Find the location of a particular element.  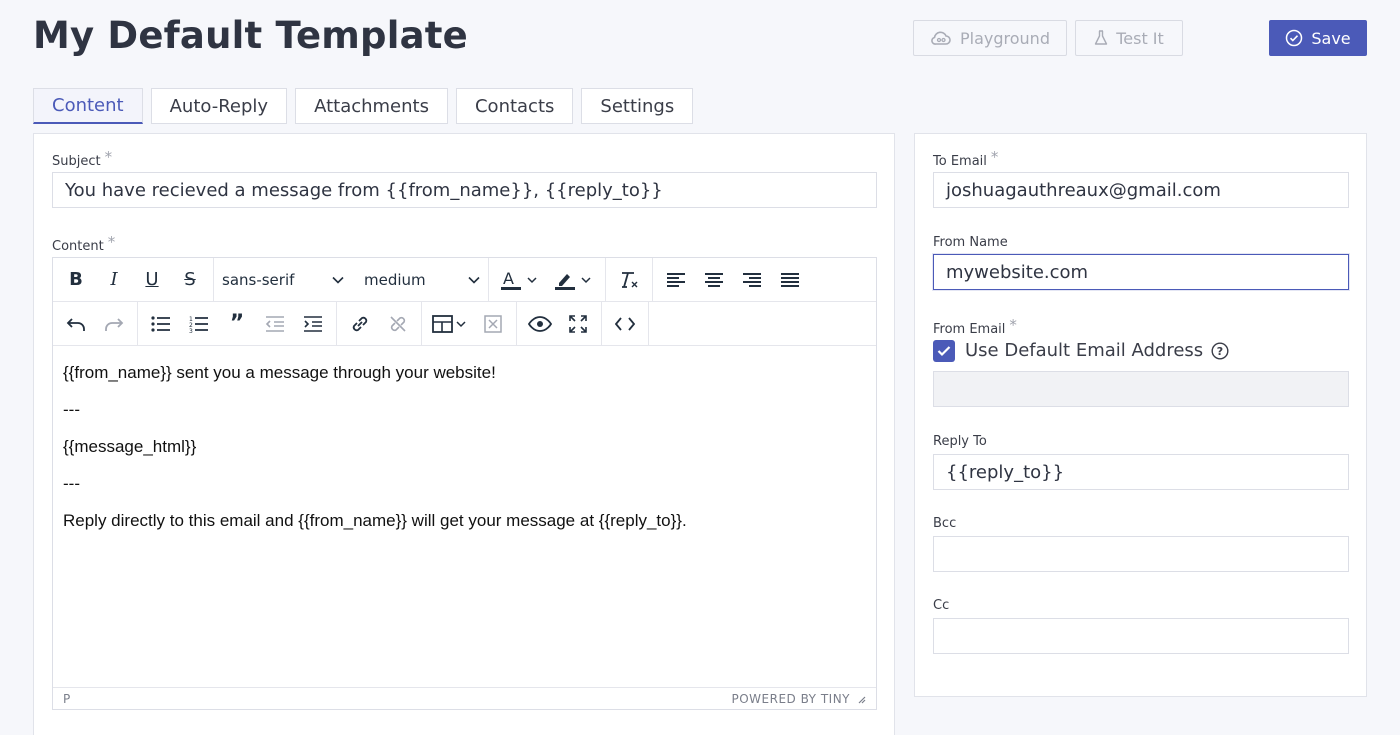

to-email-label: To Email * is located at coordinates (966, 158).